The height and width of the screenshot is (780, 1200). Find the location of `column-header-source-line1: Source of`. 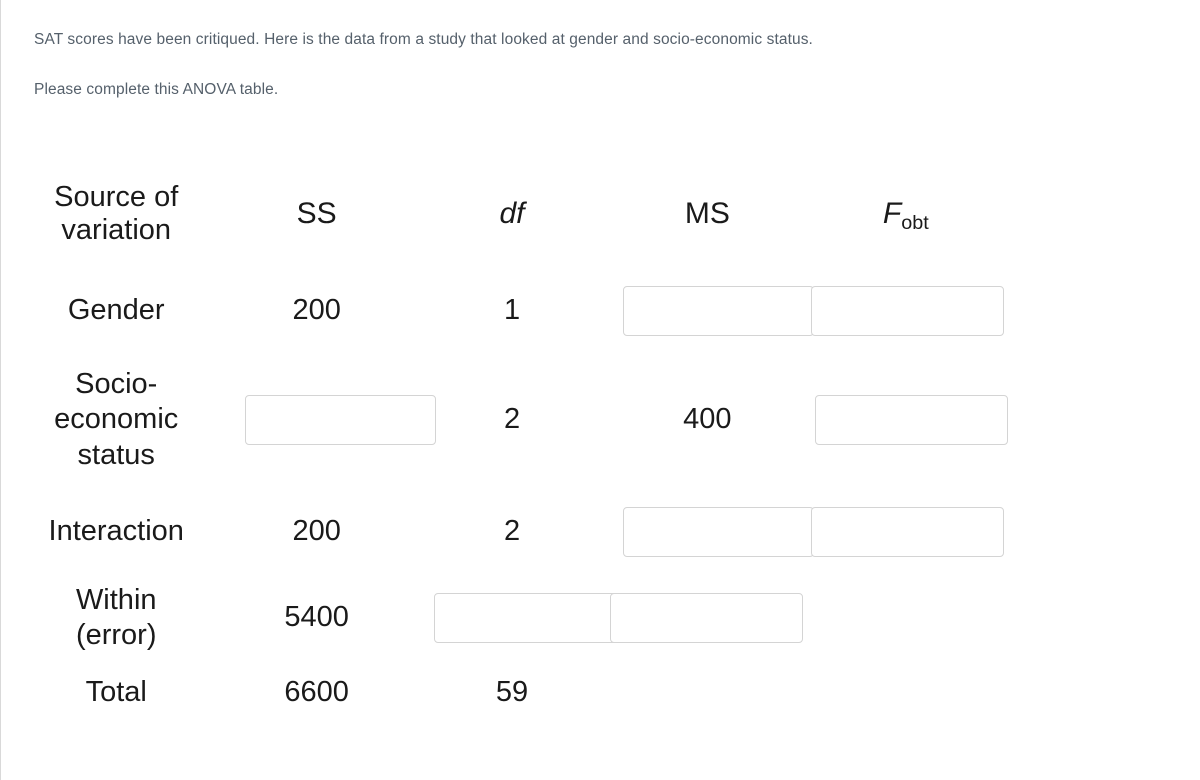

column-header-source-line1: Source of is located at coordinates (116, 196).